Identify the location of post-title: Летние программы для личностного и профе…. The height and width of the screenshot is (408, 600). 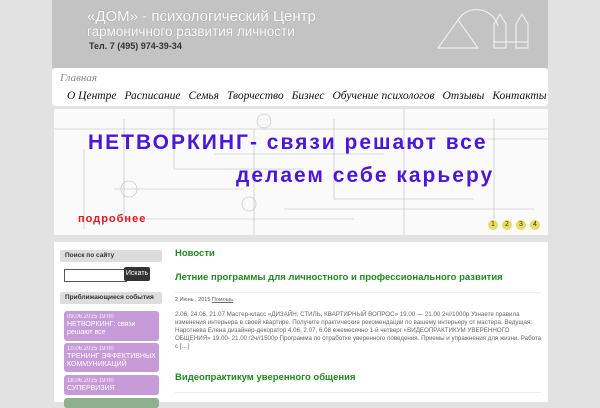
(339, 277).